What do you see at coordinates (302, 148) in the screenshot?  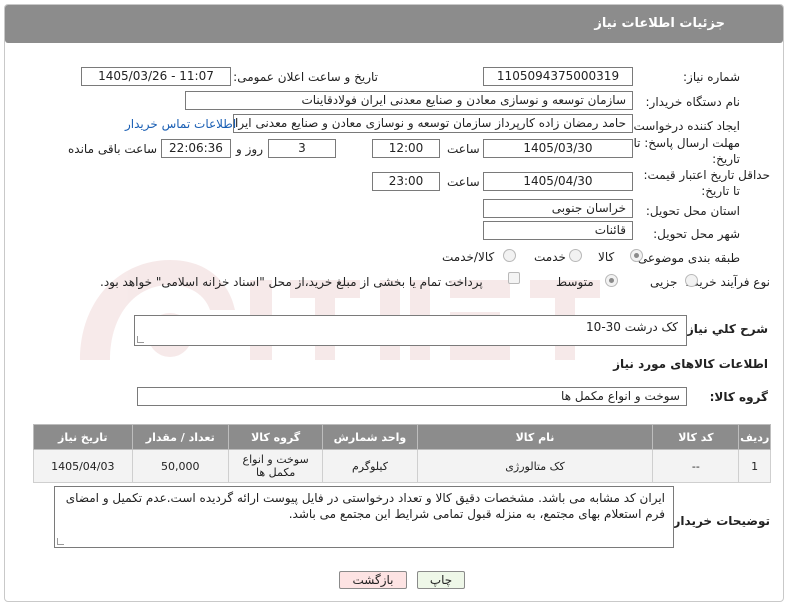 I see `days-field: 3` at bounding box center [302, 148].